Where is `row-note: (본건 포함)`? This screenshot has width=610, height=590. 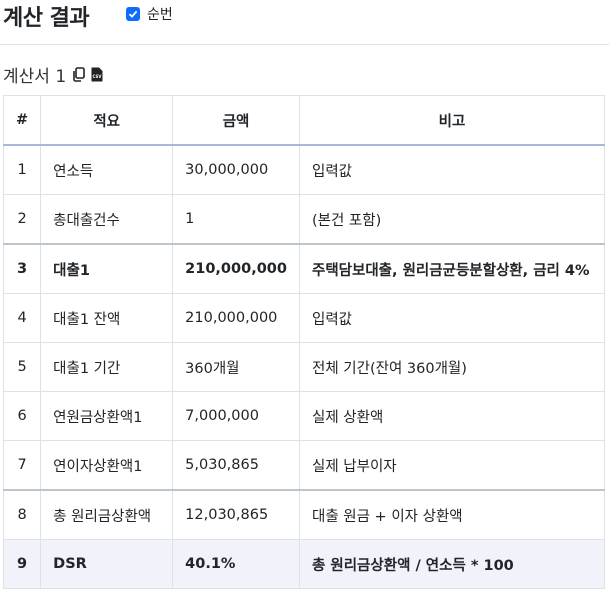
row-note: (본건 포함) is located at coordinates (452, 219).